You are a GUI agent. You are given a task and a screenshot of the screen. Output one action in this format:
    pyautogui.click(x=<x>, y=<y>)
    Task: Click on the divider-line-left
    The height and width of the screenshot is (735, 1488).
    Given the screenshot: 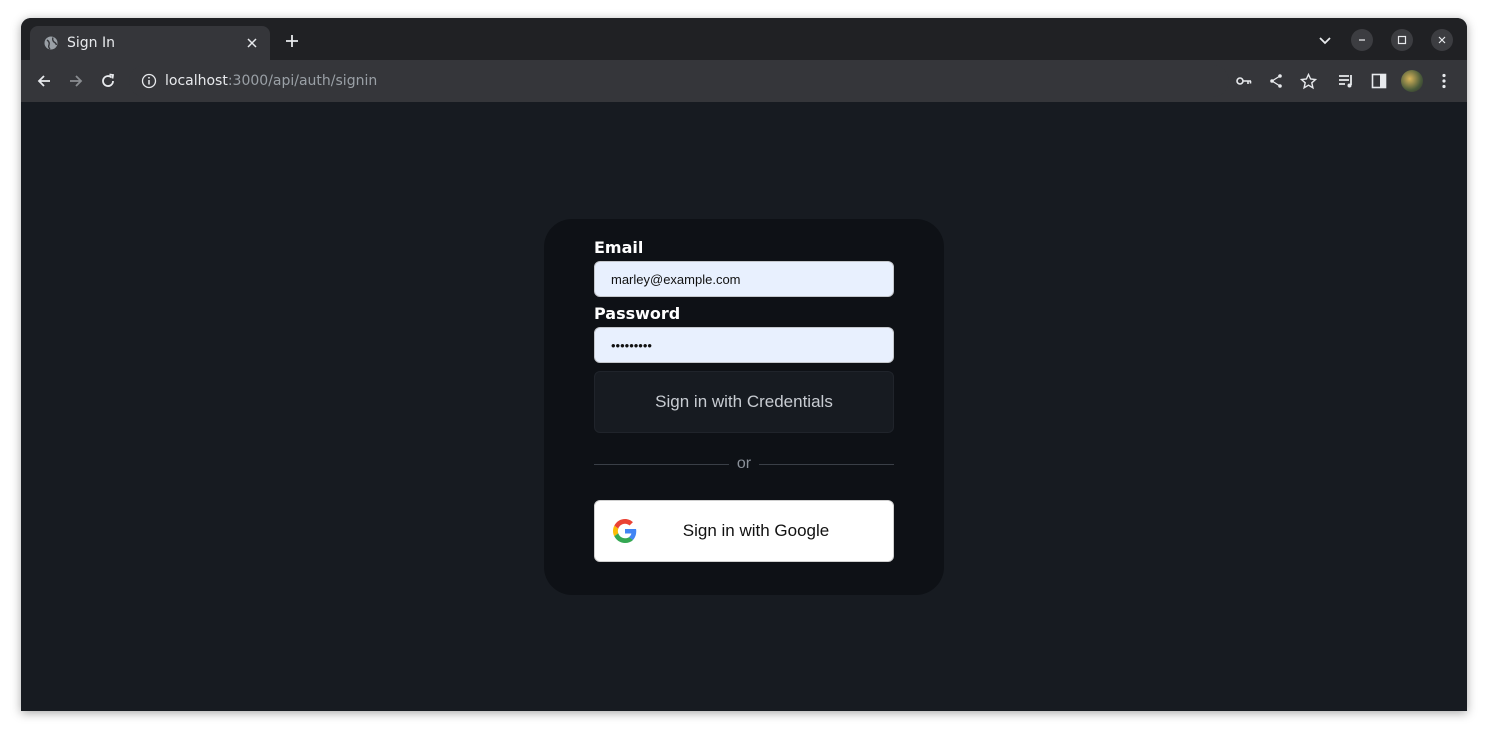 What is the action you would take?
    pyautogui.click(x=661, y=464)
    